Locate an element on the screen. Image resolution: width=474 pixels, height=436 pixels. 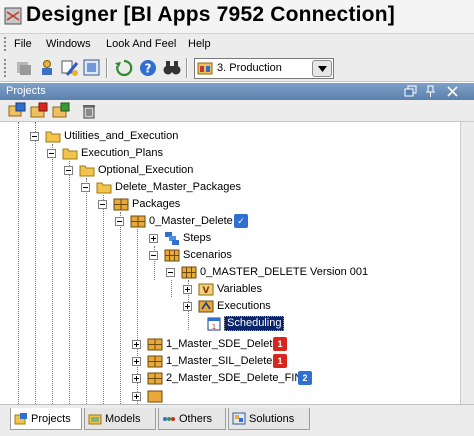
tab-models: Models is located at coordinates (120, 419).